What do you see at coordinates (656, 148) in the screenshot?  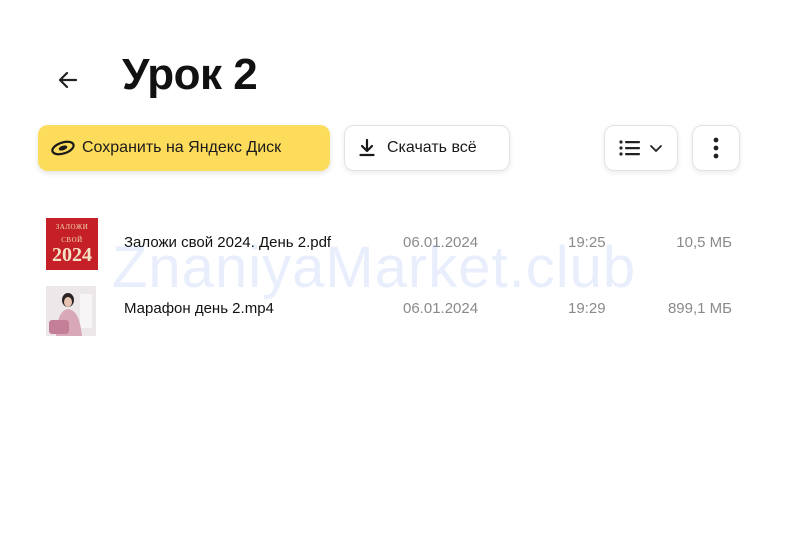 I see `chevron-down-icon` at bounding box center [656, 148].